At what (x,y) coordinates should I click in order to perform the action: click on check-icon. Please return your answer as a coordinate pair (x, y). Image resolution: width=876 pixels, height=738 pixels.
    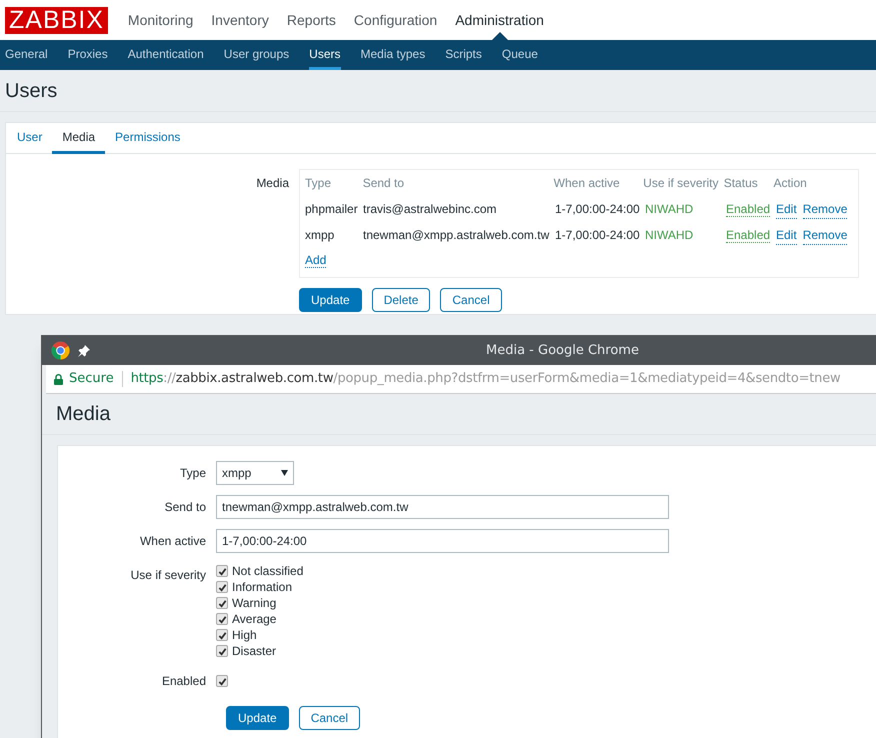
    Looking at the image, I should click on (222, 681).